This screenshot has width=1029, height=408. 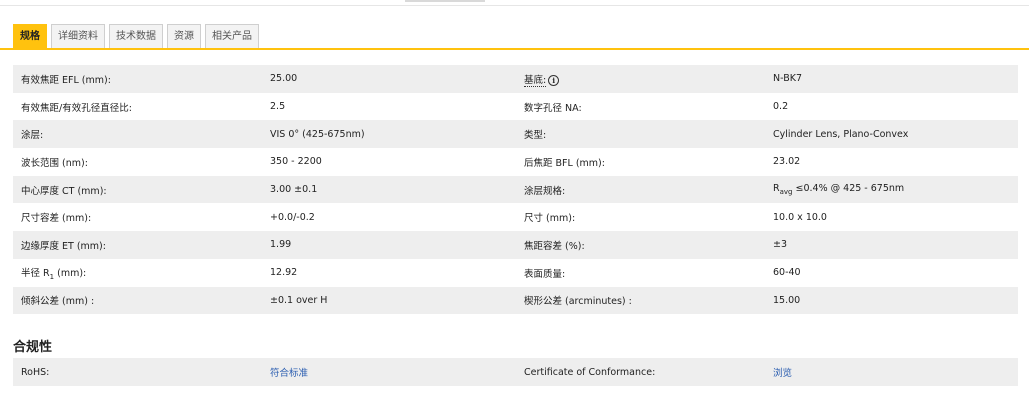 I want to click on spec-value: 60-40, so click(x=891, y=273).